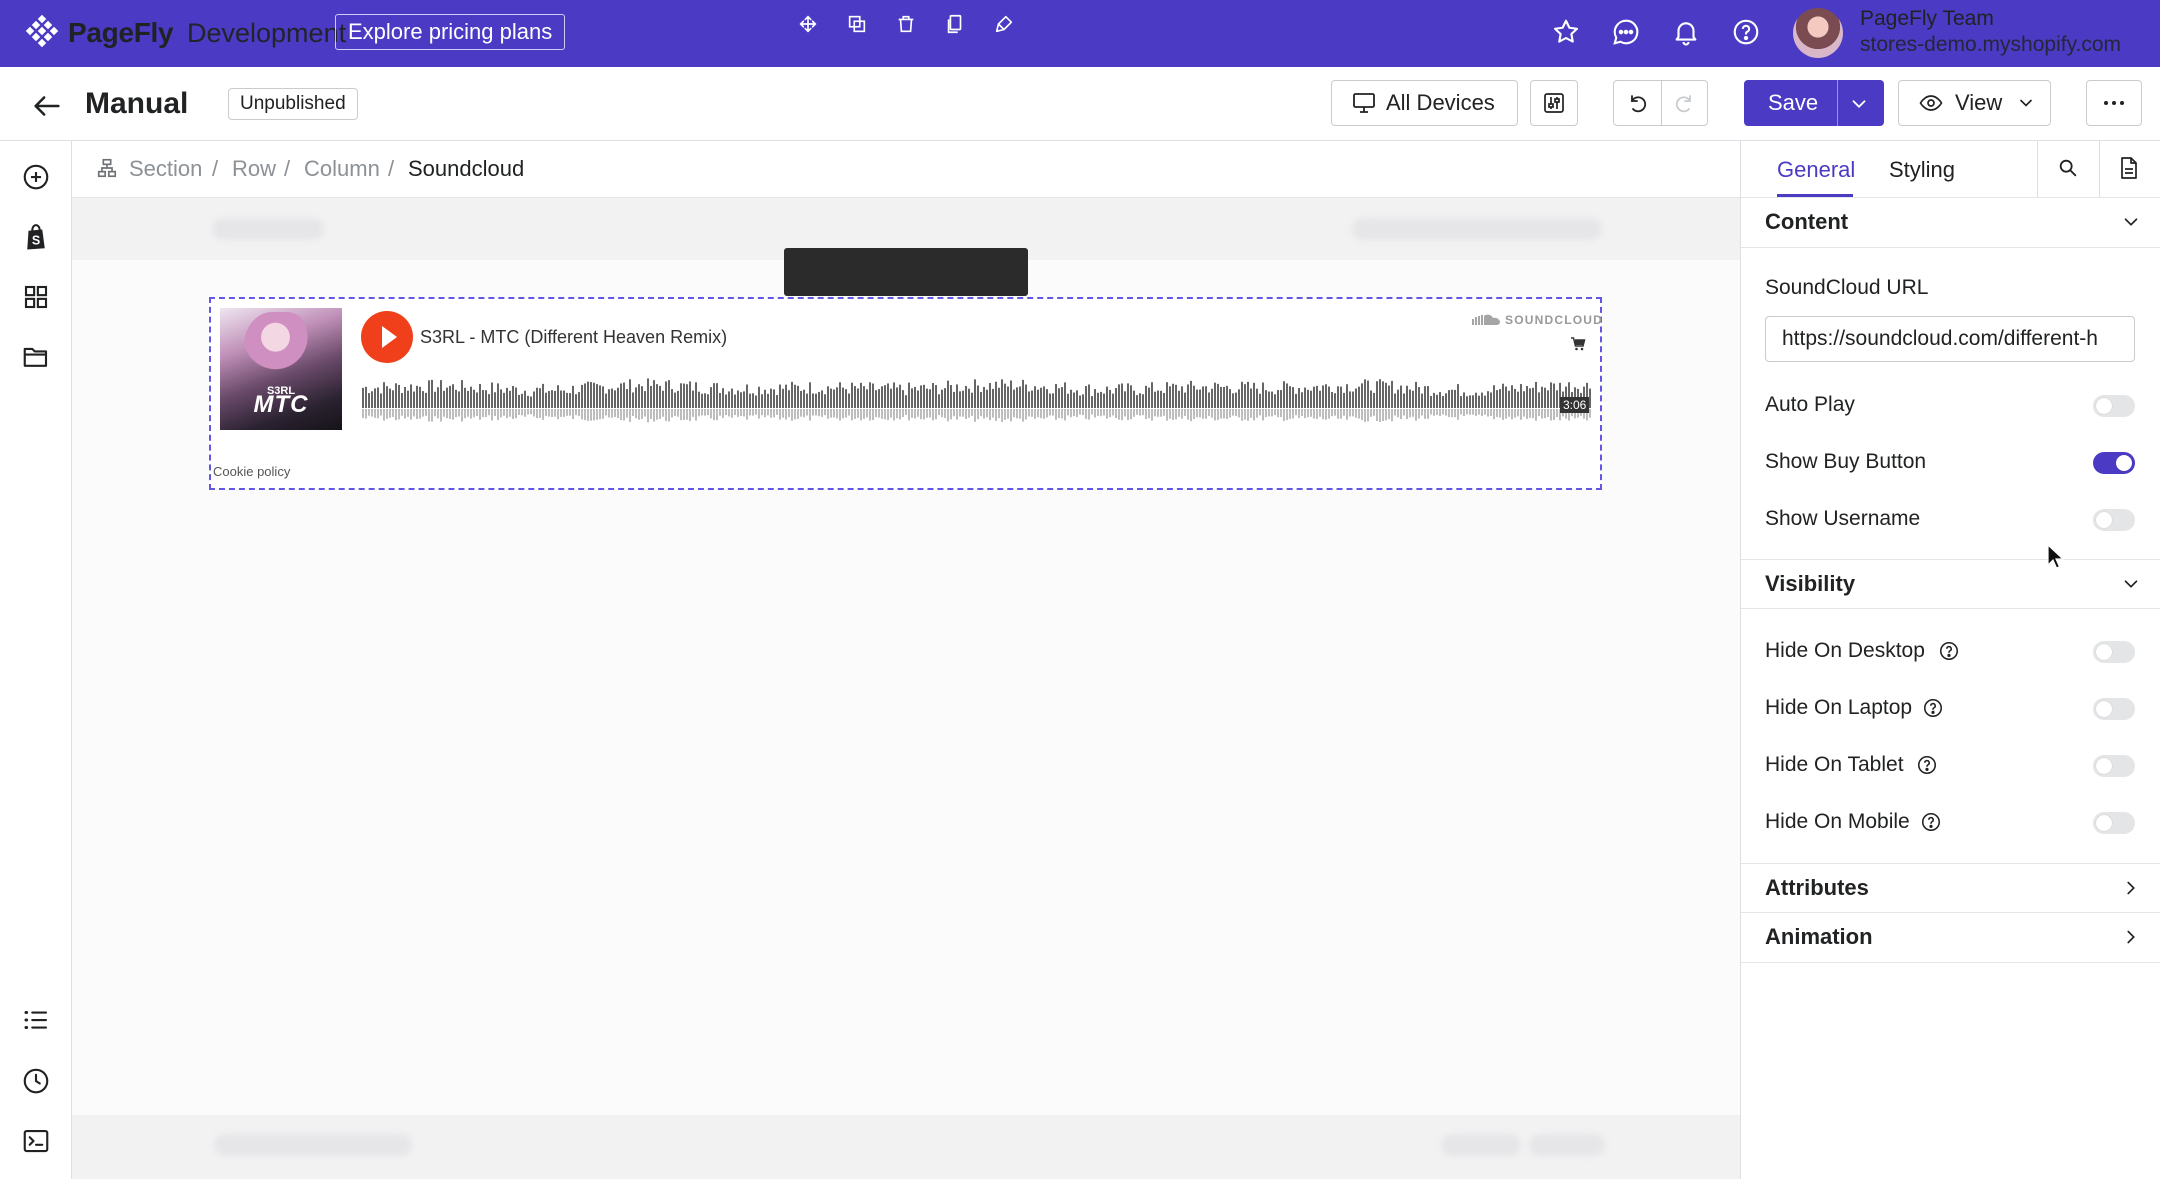 The height and width of the screenshot is (1179, 2160). What do you see at coordinates (450, 32) in the screenshot?
I see `explore-pricing-button: Explore pricing plans` at bounding box center [450, 32].